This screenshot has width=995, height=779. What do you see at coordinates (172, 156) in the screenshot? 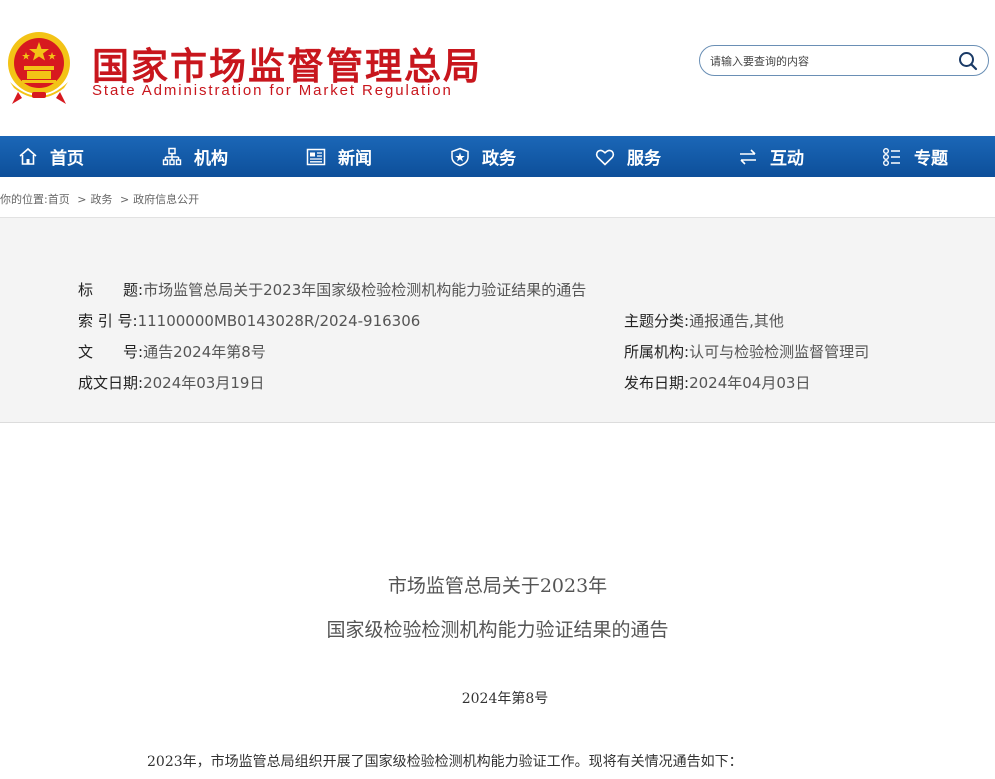
I see `org-chart-icon` at bounding box center [172, 156].